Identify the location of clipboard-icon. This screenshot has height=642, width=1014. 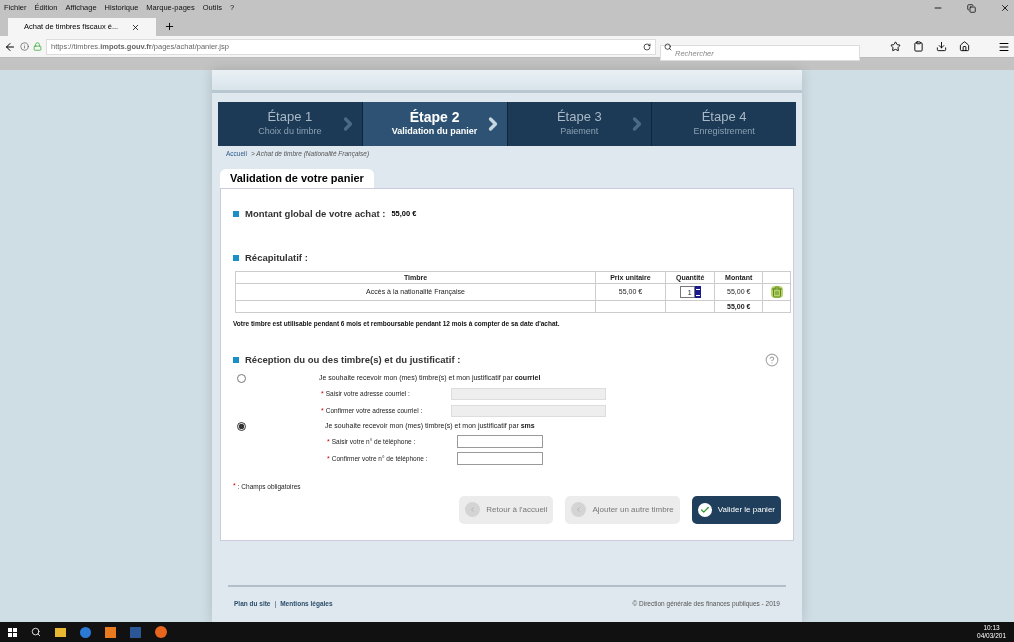
(918, 46).